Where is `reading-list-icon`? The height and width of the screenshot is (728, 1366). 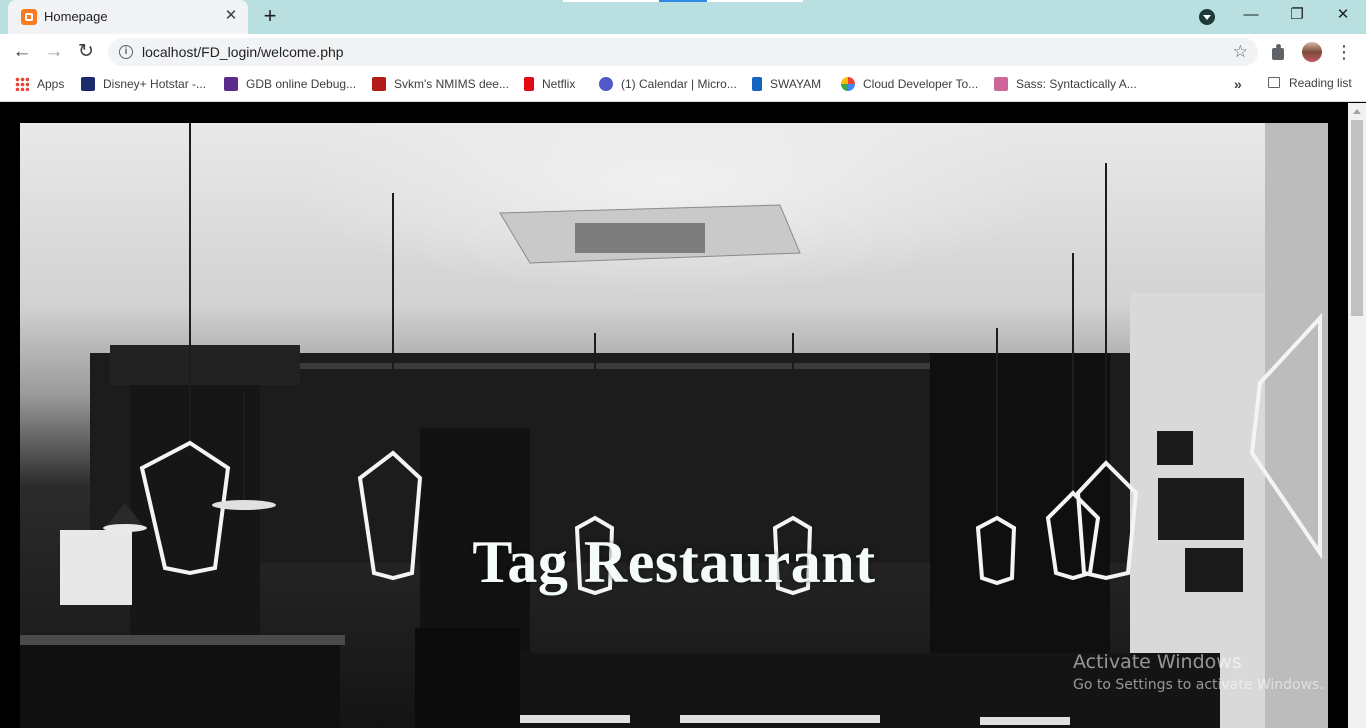 reading-list-icon is located at coordinates (1274, 82).